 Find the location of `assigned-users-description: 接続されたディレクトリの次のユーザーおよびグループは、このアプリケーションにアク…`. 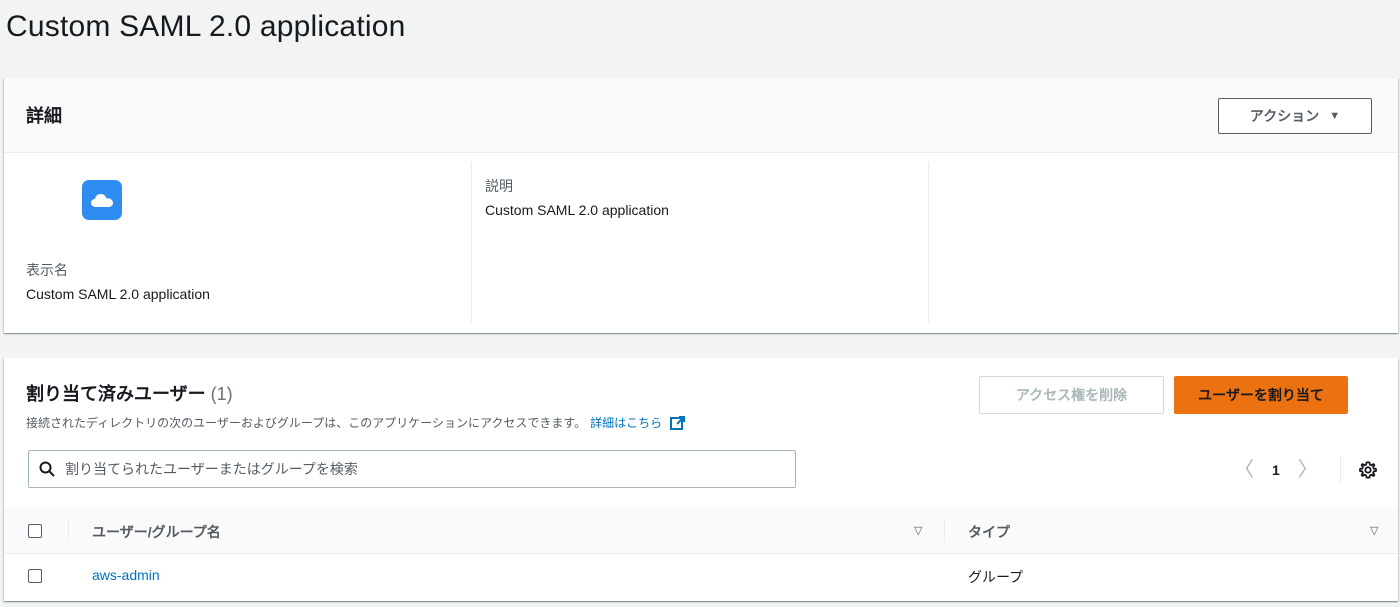

assigned-users-description: 接続されたディレクトリの次のユーザーおよびグループは、このアプリケーションにアク… is located at coordinates (355, 422).